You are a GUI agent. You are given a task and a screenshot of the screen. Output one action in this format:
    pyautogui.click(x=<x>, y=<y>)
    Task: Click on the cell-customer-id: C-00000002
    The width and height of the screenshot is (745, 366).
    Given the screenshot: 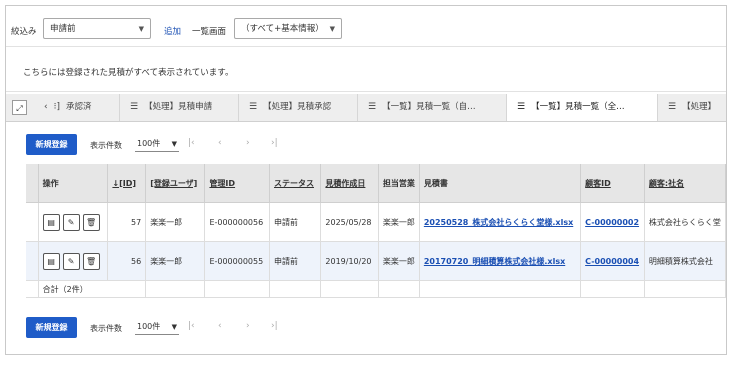 What is the action you would take?
    pyautogui.click(x=612, y=222)
    